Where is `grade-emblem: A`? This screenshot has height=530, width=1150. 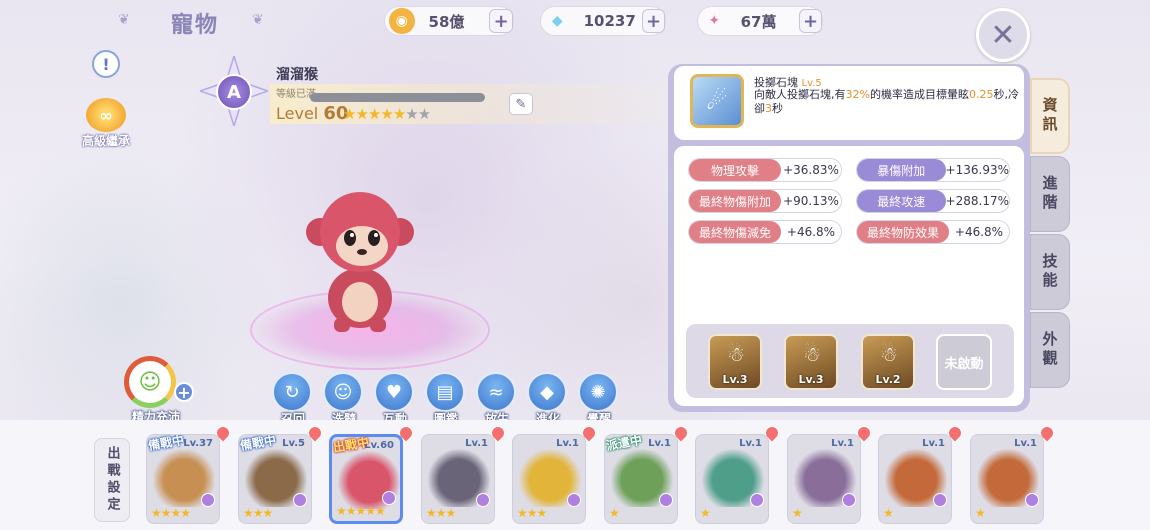
grade-emblem: A is located at coordinates (234, 91).